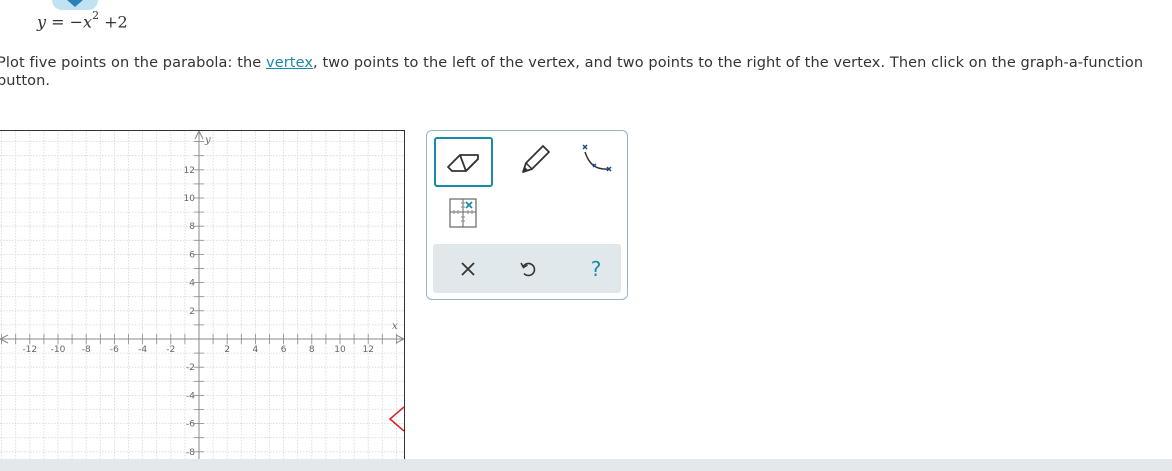 Image resolution: width=1172 pixels, height=471 pixels. Describe the element at coordinates (312, 350) in the screenshot. I see `x-tick-label: 8` at that location.